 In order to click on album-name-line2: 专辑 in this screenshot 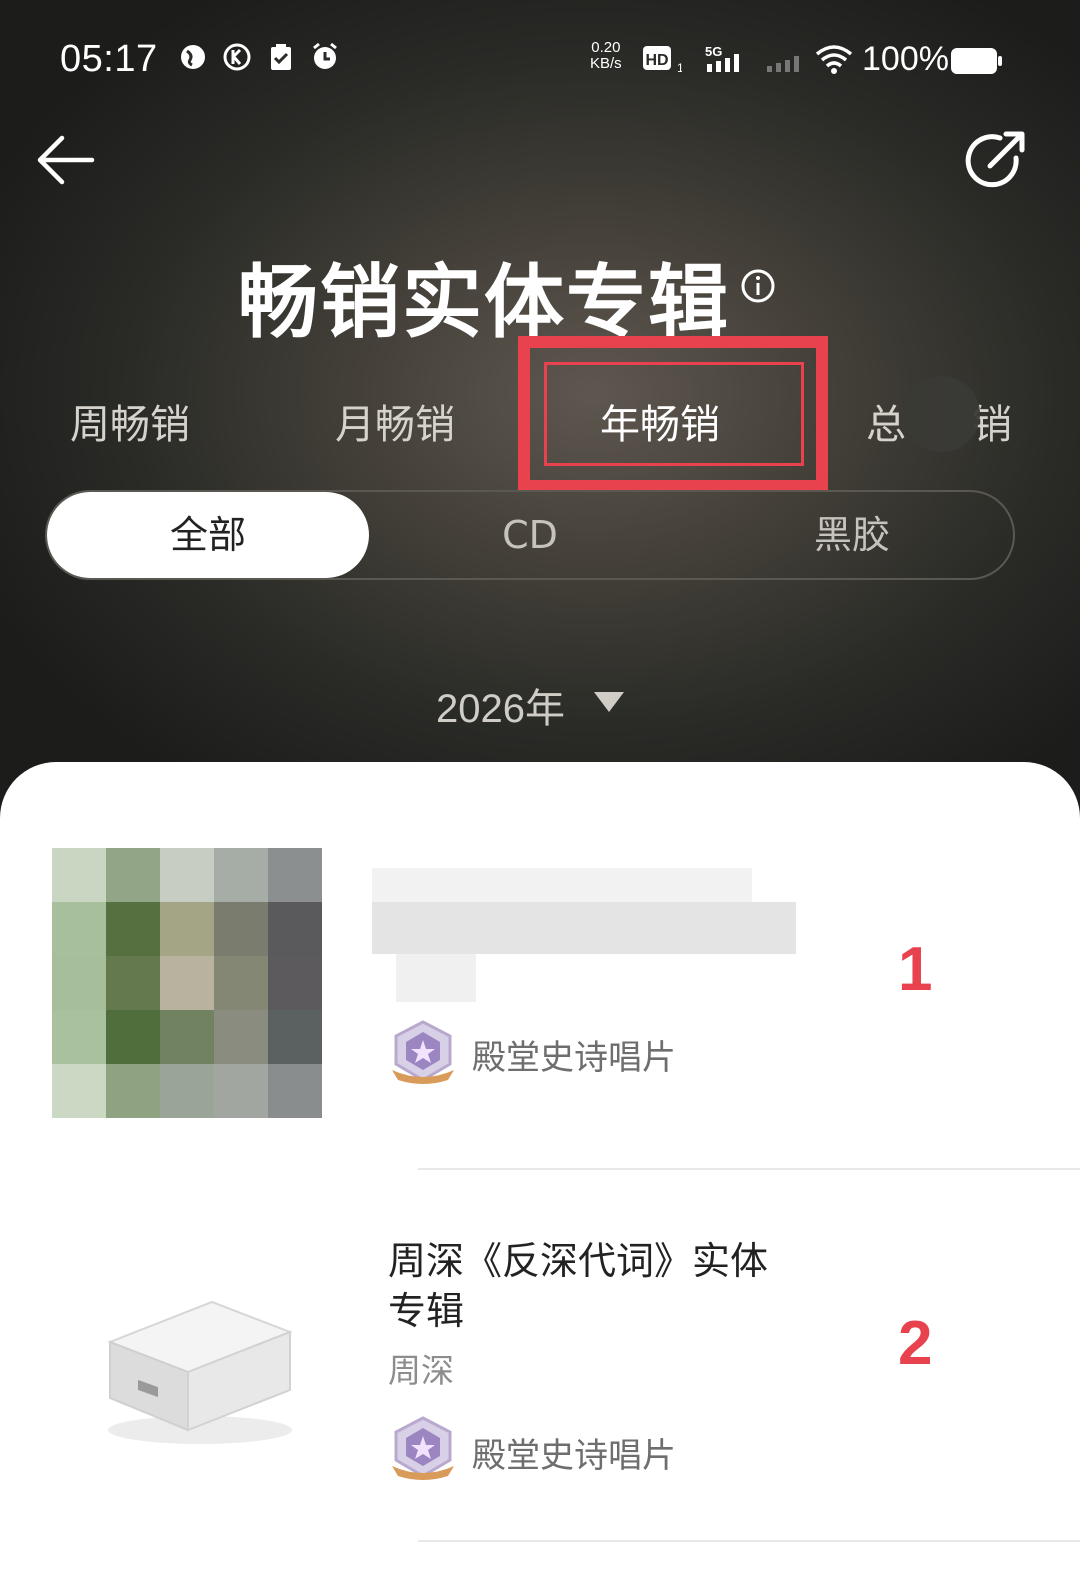, I will do `click(426, 1311)`.